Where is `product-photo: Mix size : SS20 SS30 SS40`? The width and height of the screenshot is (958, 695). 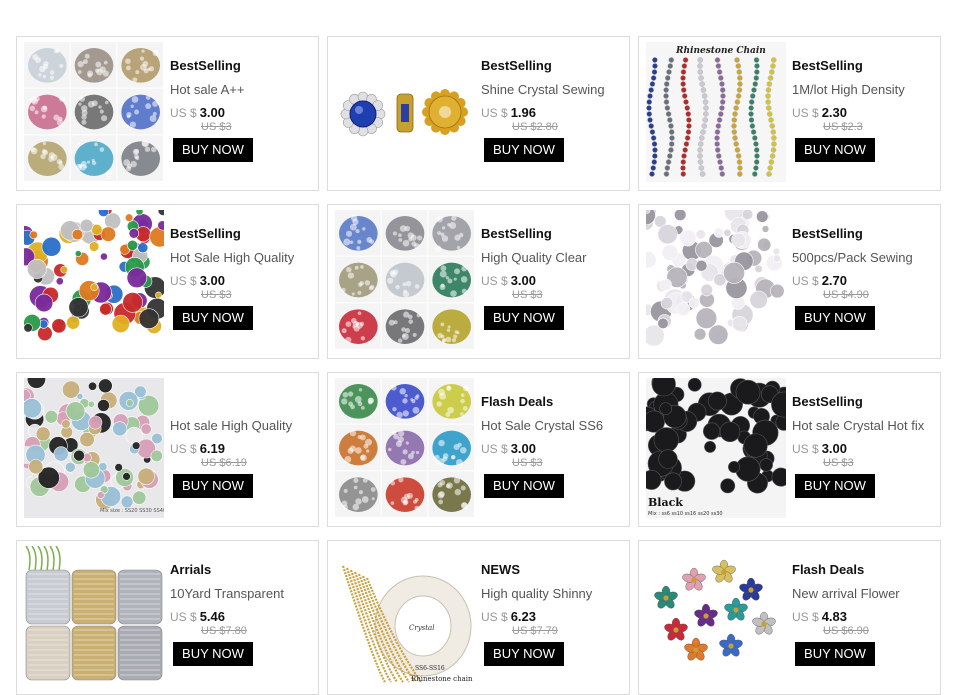 product-photo: Mix size : SS20 SS30 SS40 is located at coordinates (94, 448).